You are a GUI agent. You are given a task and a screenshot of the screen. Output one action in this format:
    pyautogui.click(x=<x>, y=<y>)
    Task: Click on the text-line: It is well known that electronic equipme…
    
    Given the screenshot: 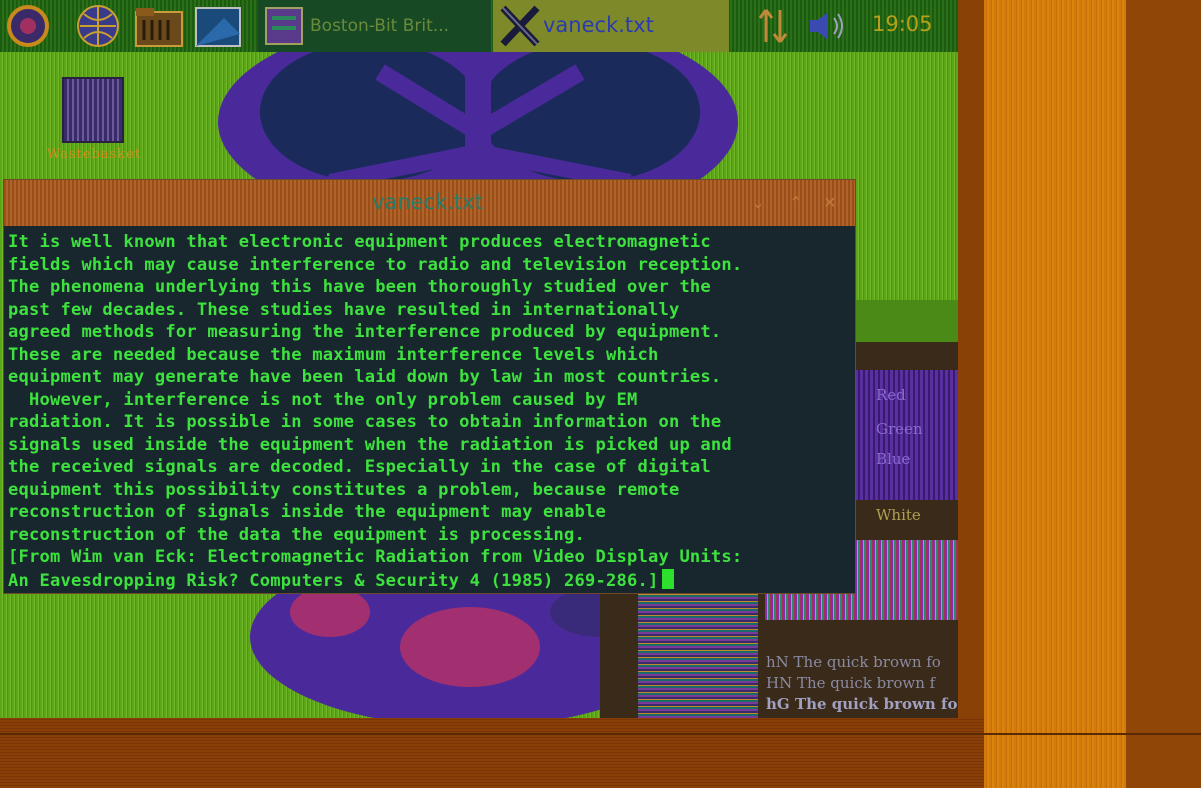 What is the action you would take?
    pyautogui.click(x=359, y=242)
    